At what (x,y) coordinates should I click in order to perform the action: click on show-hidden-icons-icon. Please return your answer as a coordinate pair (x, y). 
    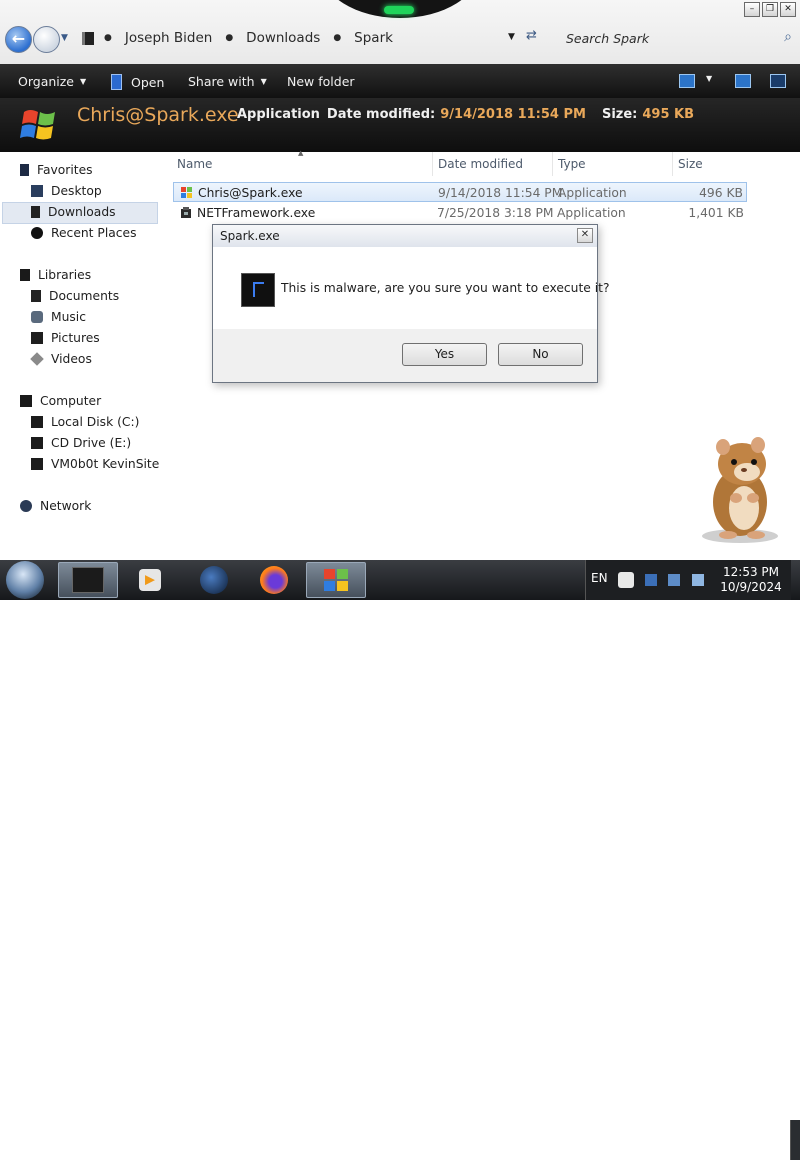
    Looking at the image, I should click on (626, 580).